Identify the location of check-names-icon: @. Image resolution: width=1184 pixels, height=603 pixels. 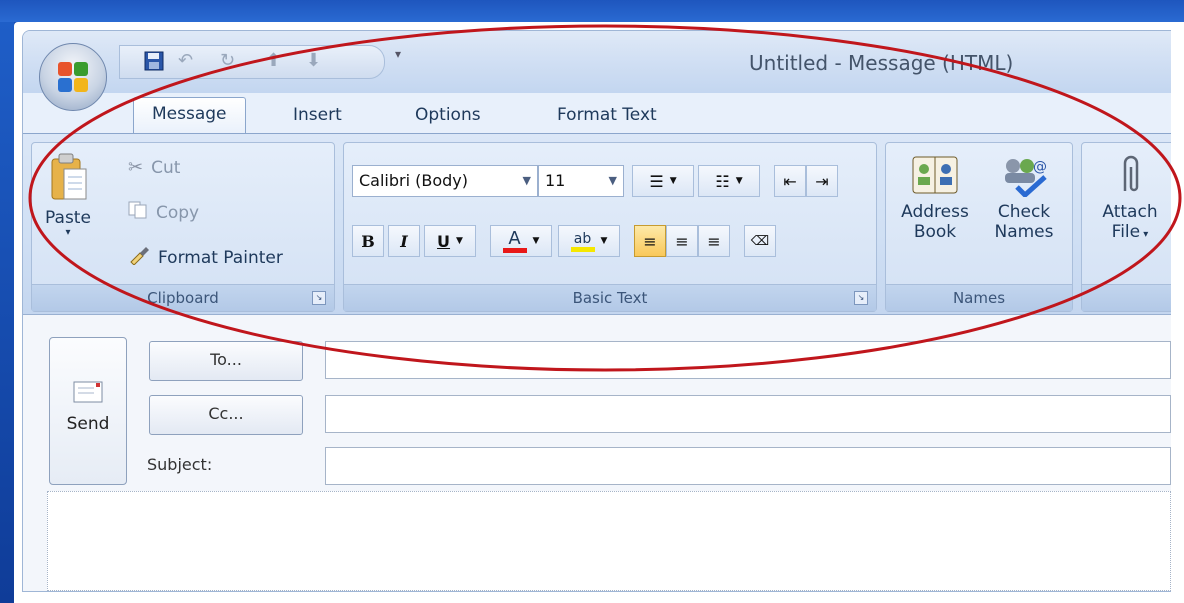
(1026, 179).